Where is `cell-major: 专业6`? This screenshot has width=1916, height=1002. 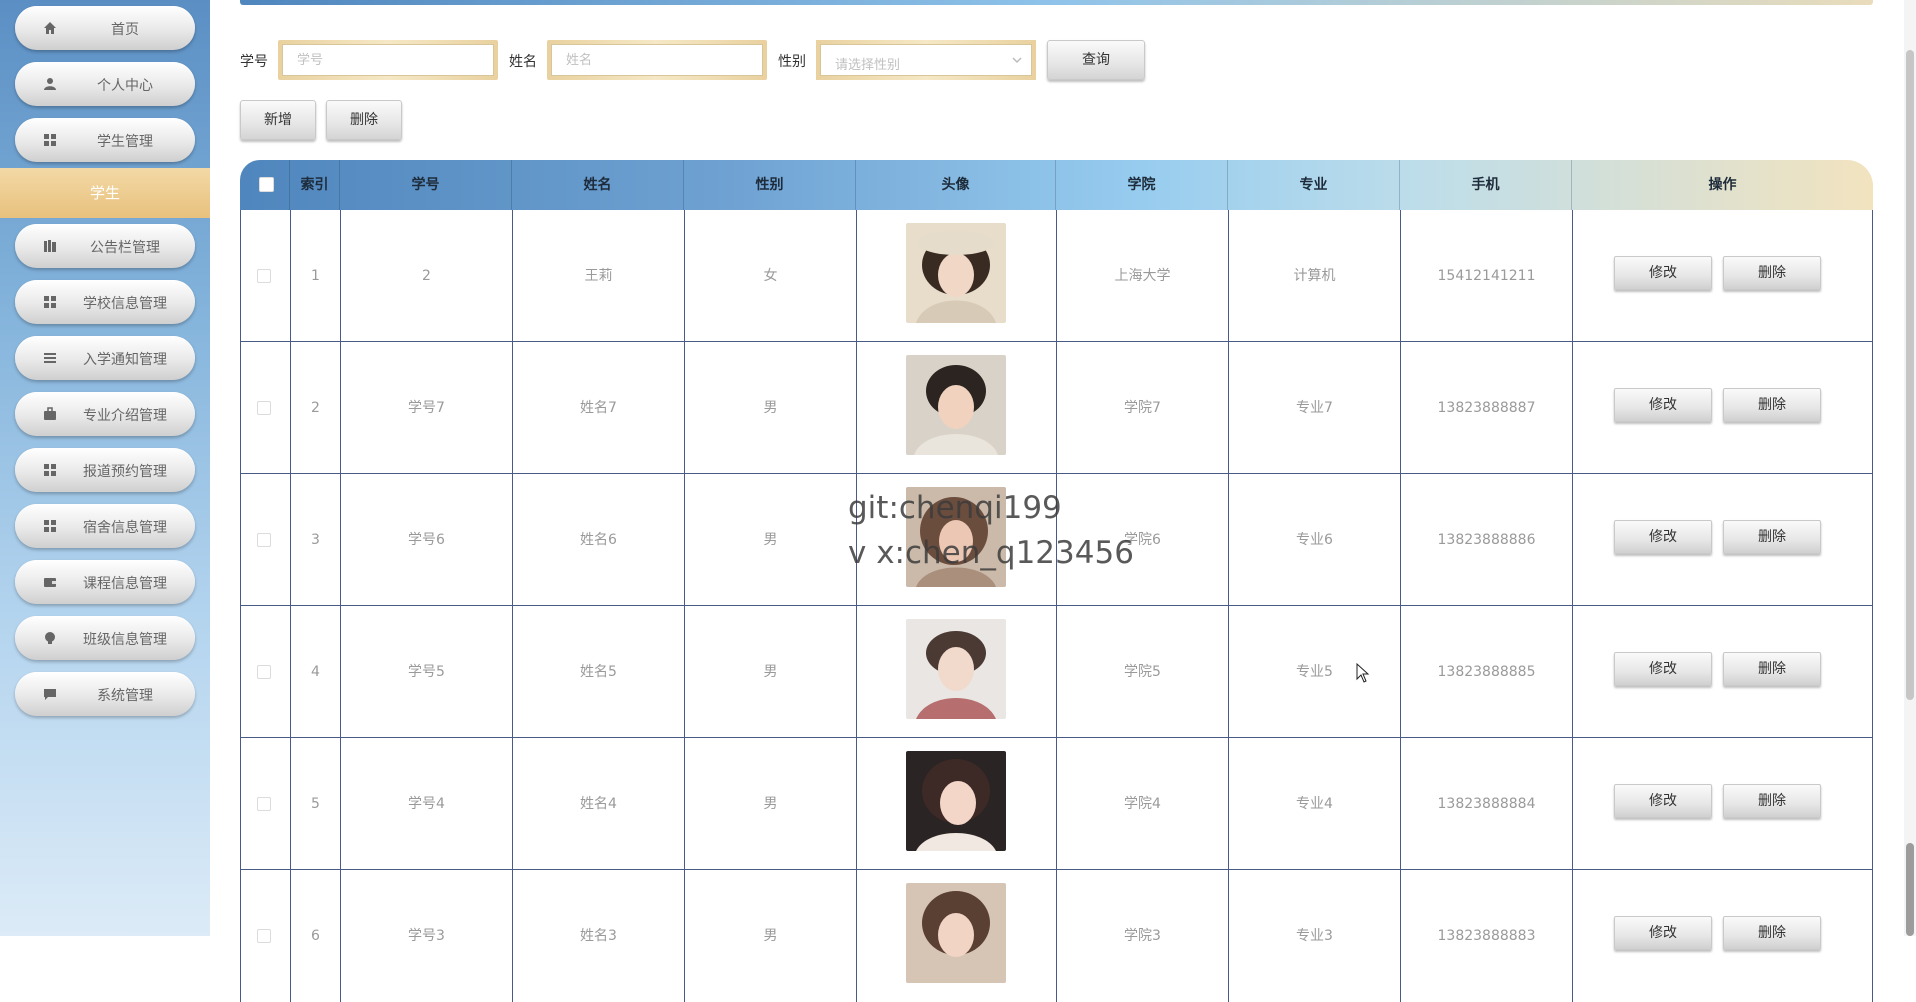
cell-major: 专业6 is located at coordinates (1315, 540).